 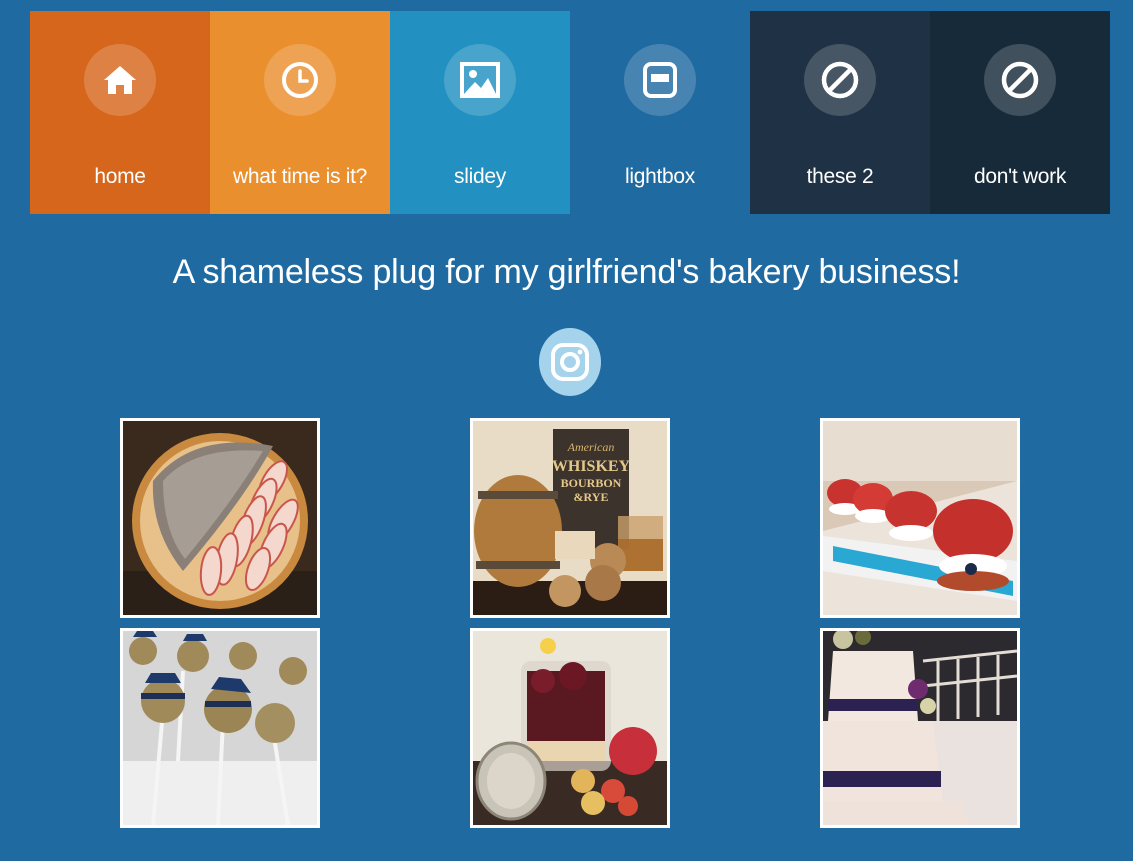 I want to click on instagram-button, so click(x=570, y=362).